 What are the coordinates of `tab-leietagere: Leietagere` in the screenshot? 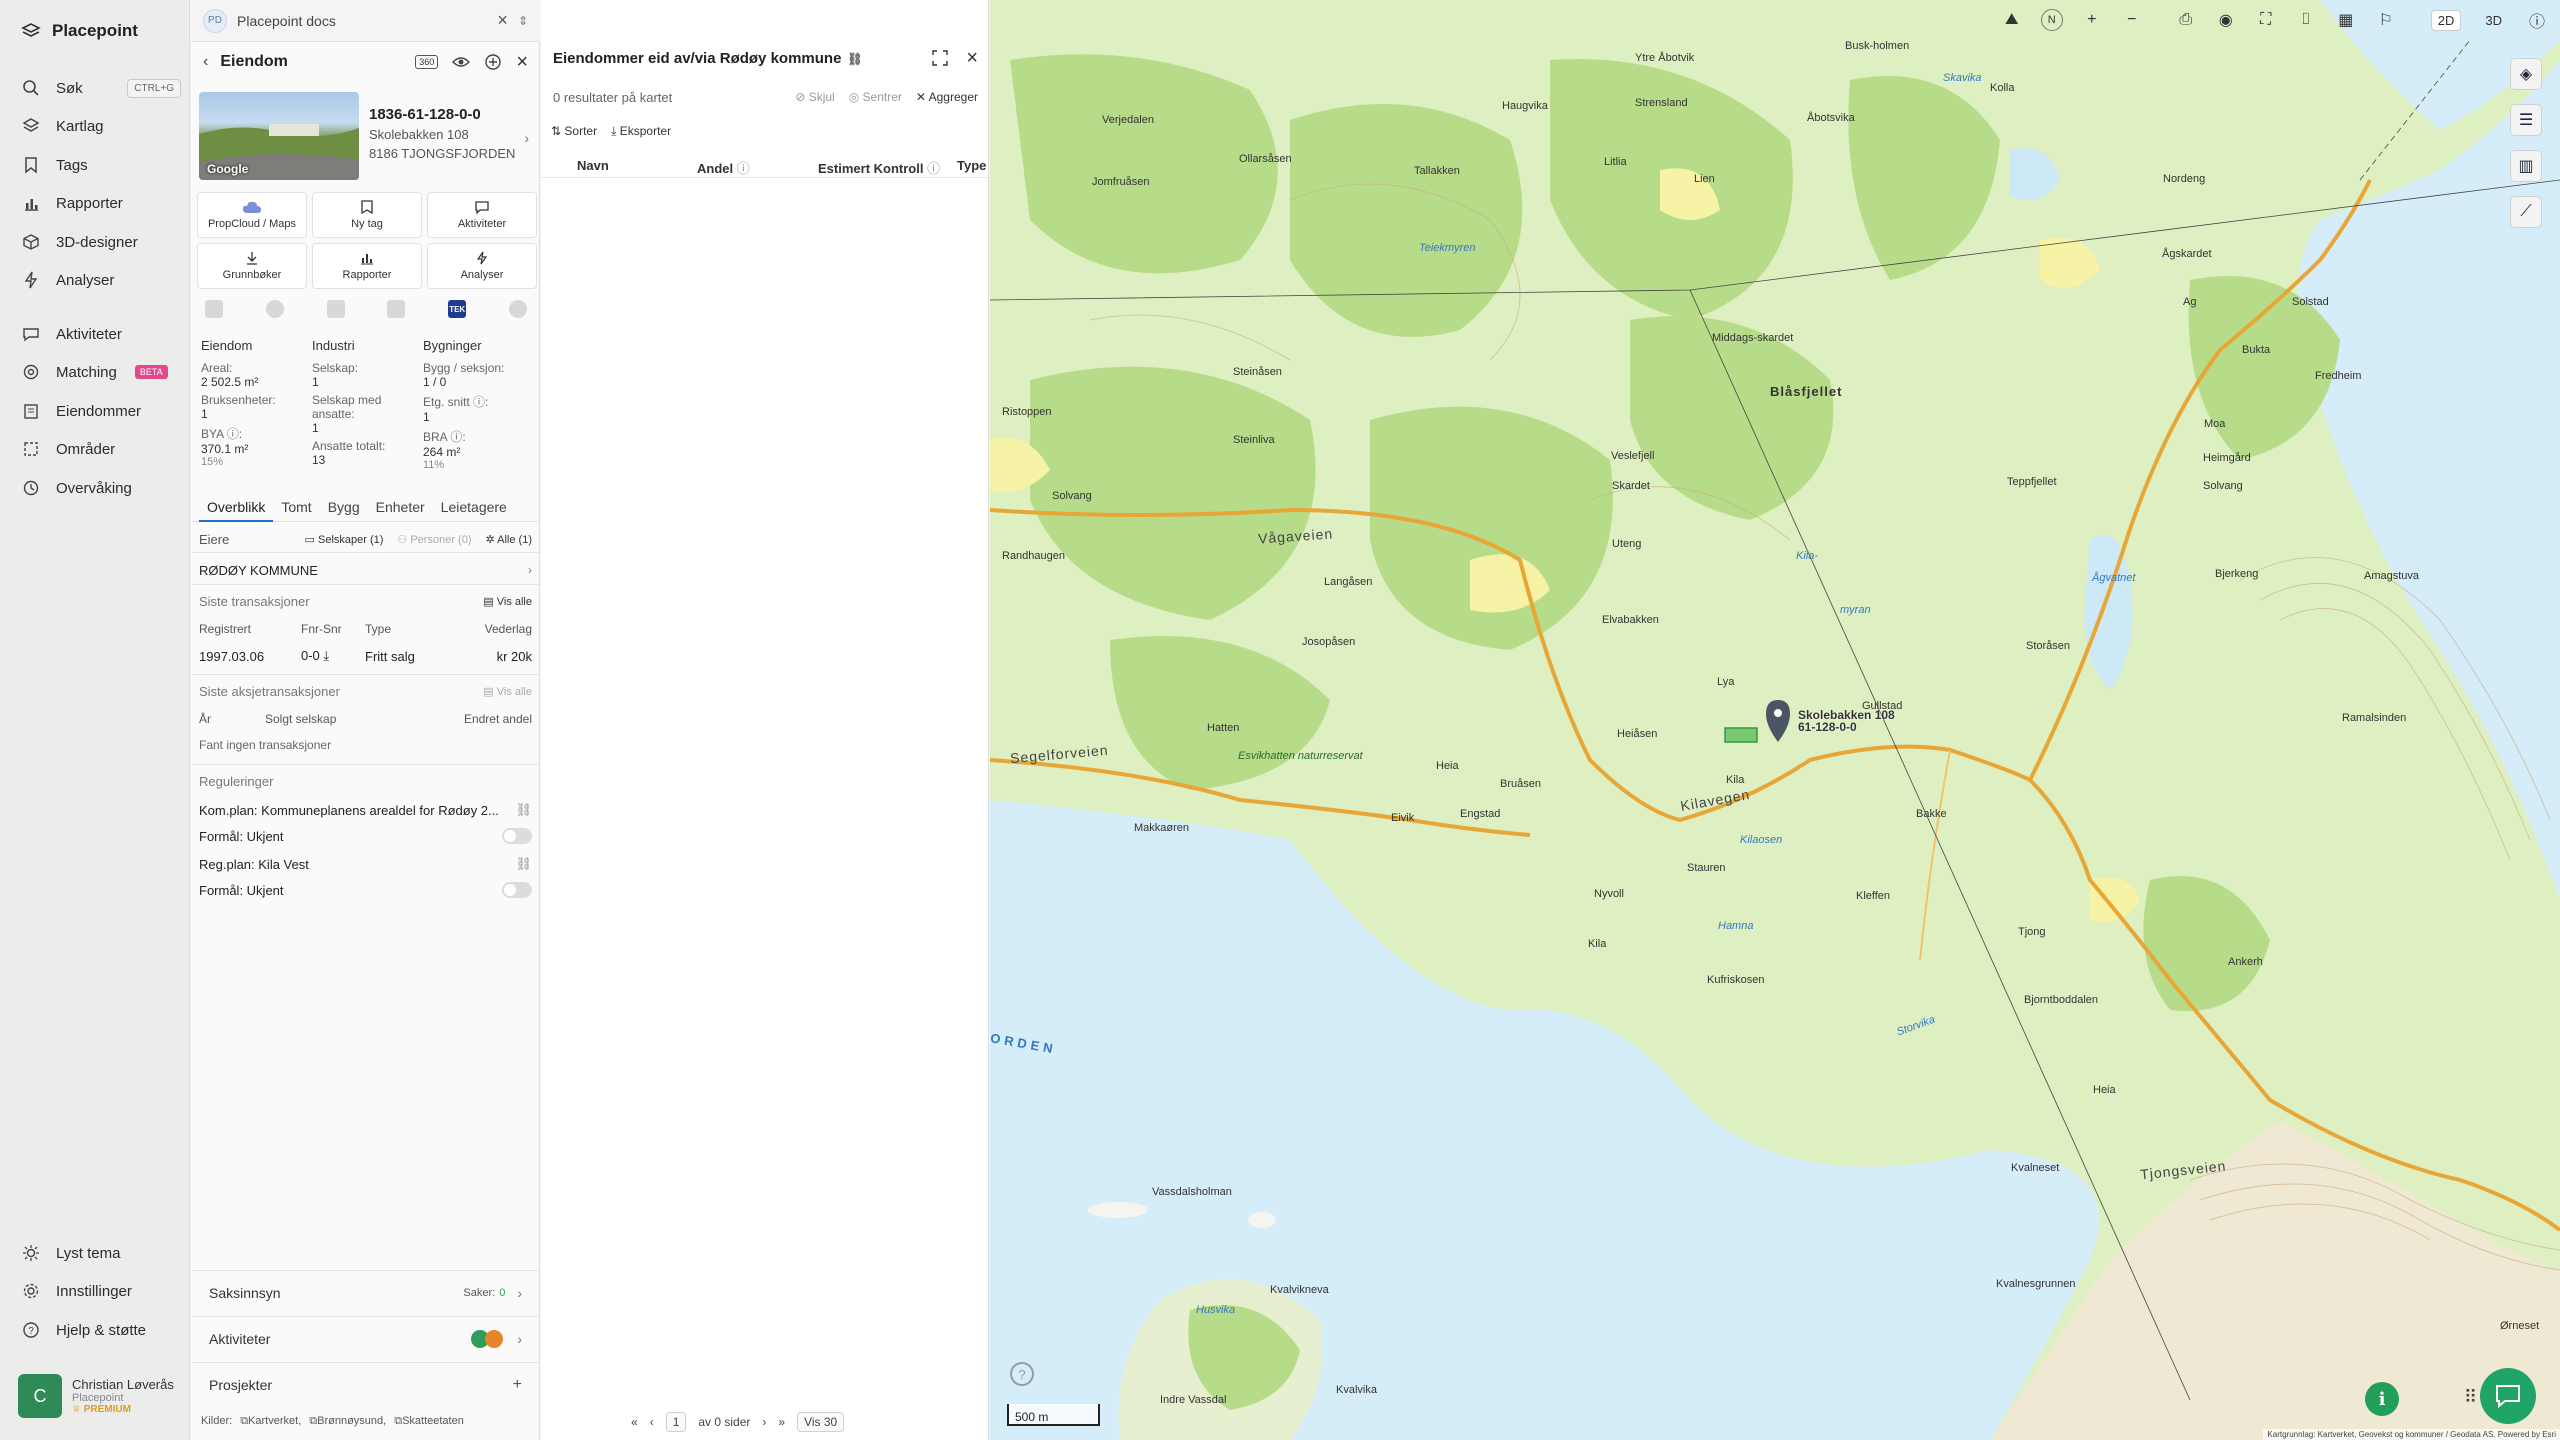 It's located at (474, 509).